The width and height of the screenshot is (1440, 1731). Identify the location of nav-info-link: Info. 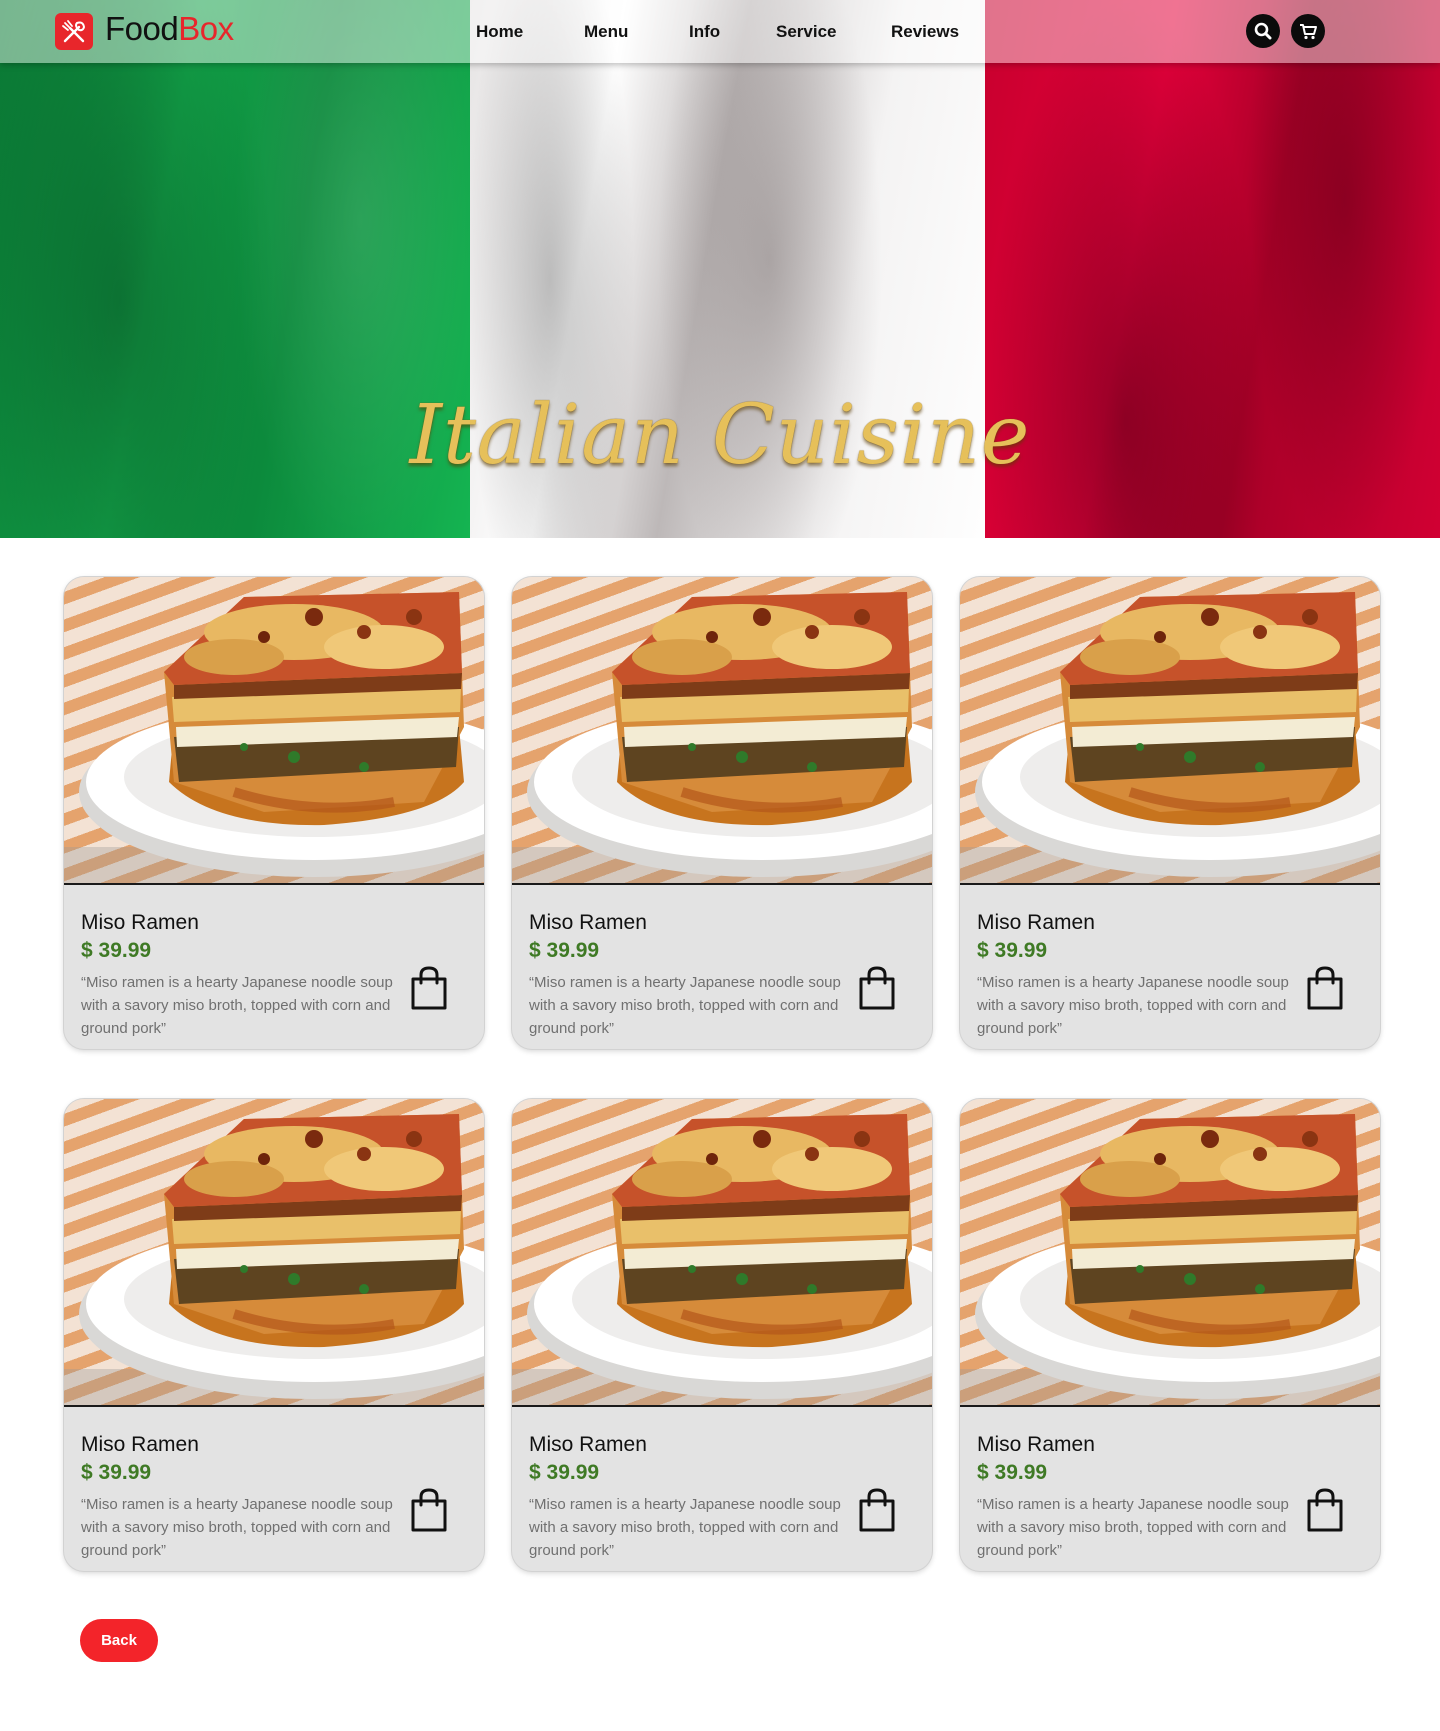
(704, 32).